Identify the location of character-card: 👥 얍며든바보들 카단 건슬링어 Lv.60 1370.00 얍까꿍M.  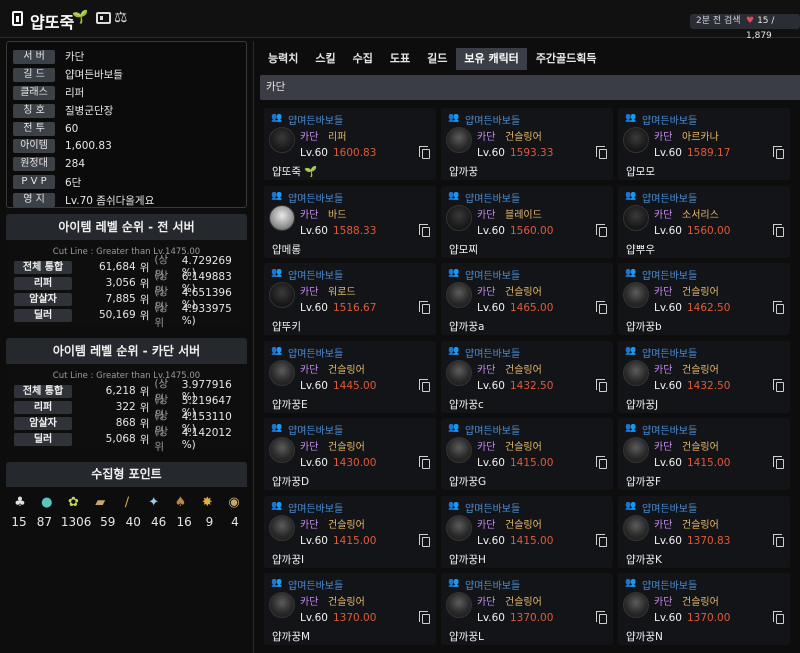
(350, 609).